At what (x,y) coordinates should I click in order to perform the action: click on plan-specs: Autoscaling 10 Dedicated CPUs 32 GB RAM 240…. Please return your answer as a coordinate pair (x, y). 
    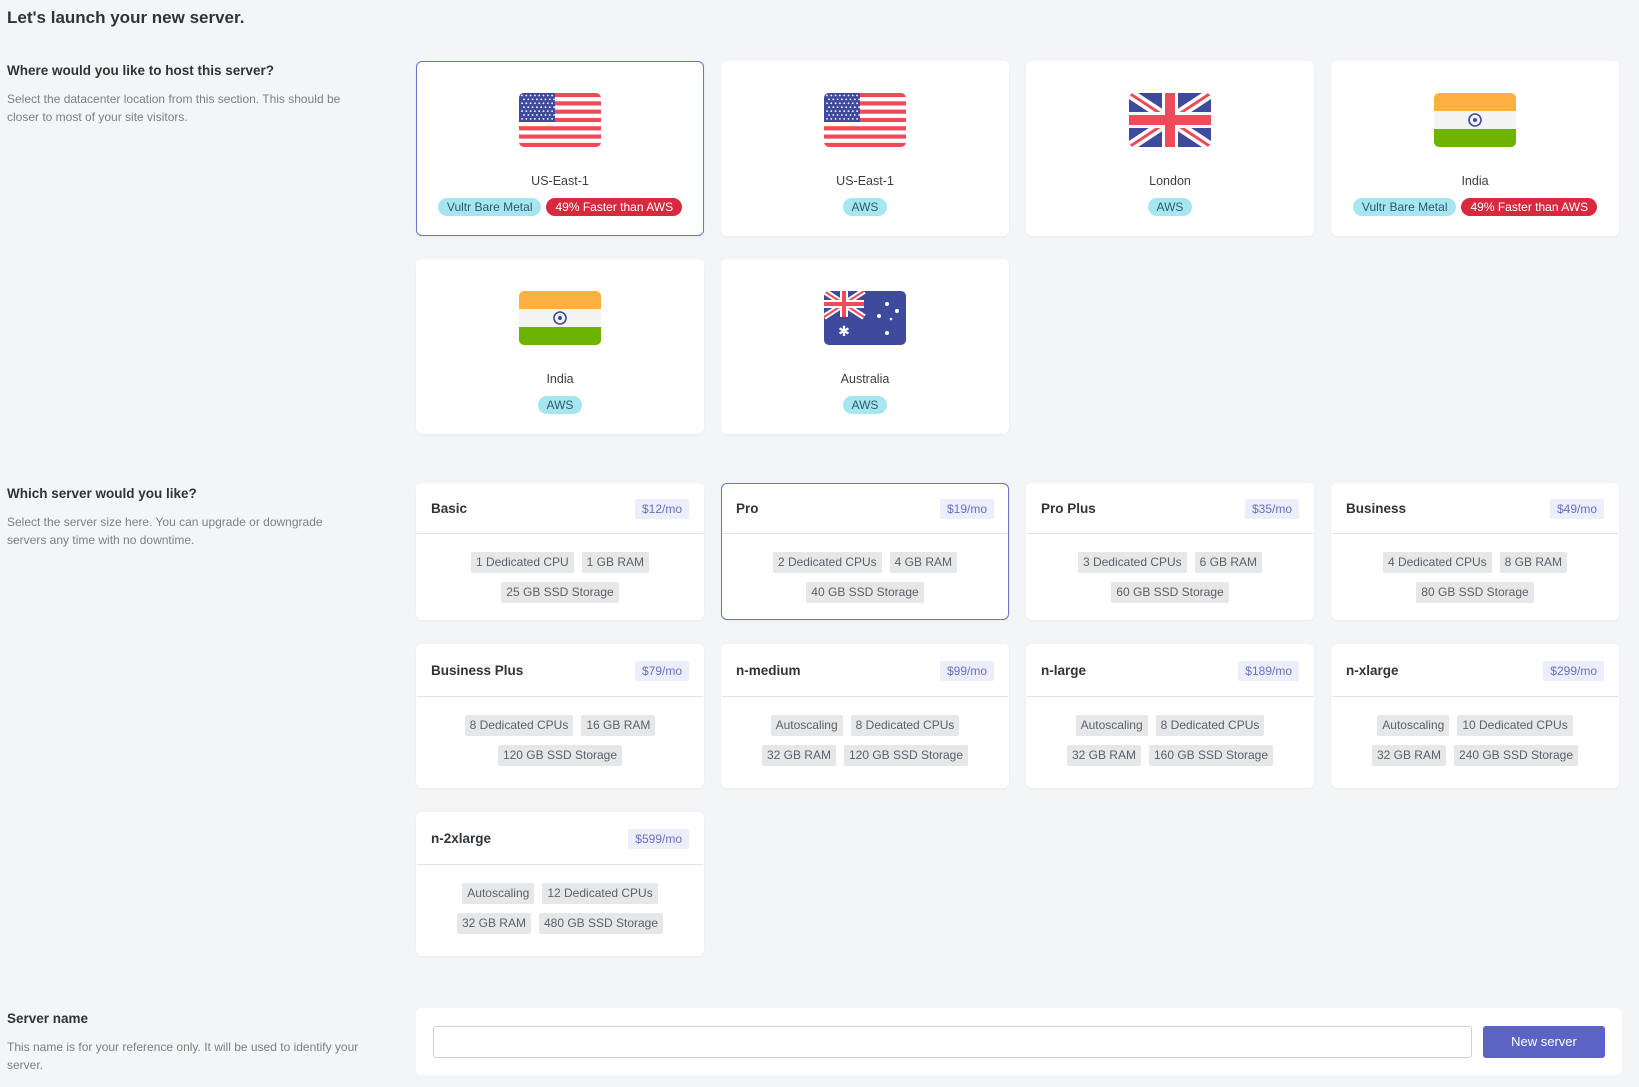
    Looking at the image, I should click on (1475, 739).